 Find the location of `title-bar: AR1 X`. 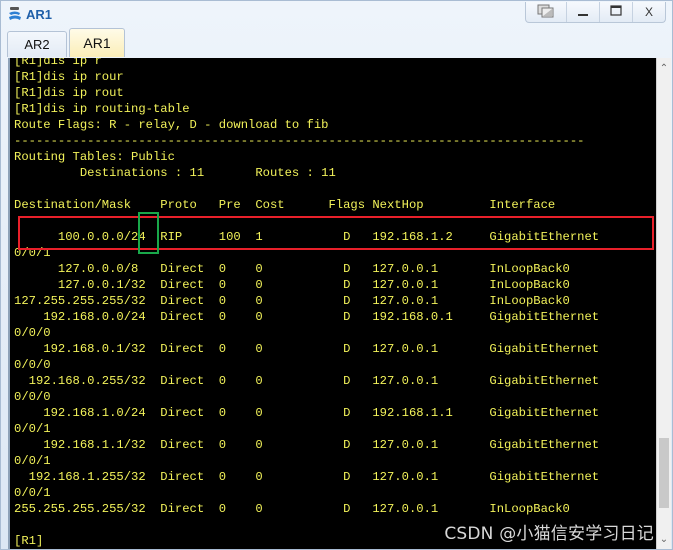

title-bar: AR1 X is located at coordinates (336, 14).